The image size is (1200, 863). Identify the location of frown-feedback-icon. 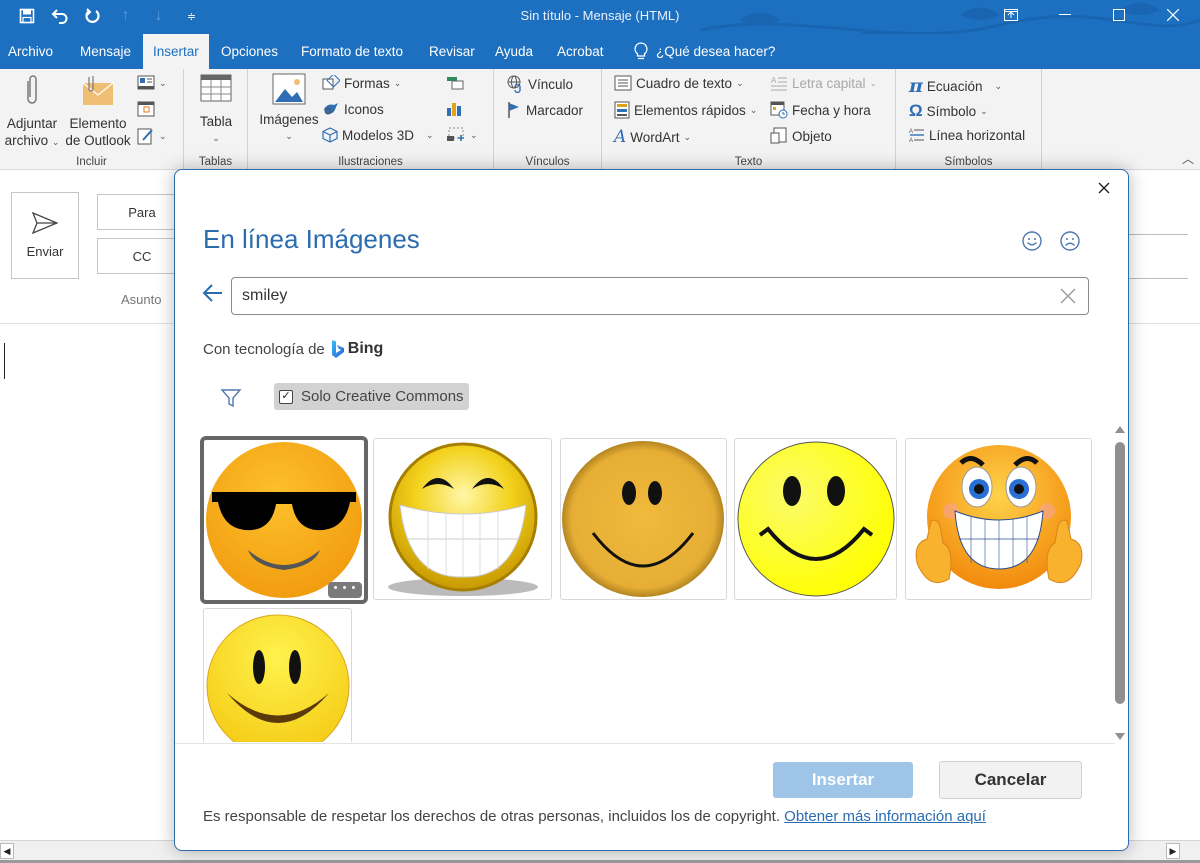
(1070, 241).